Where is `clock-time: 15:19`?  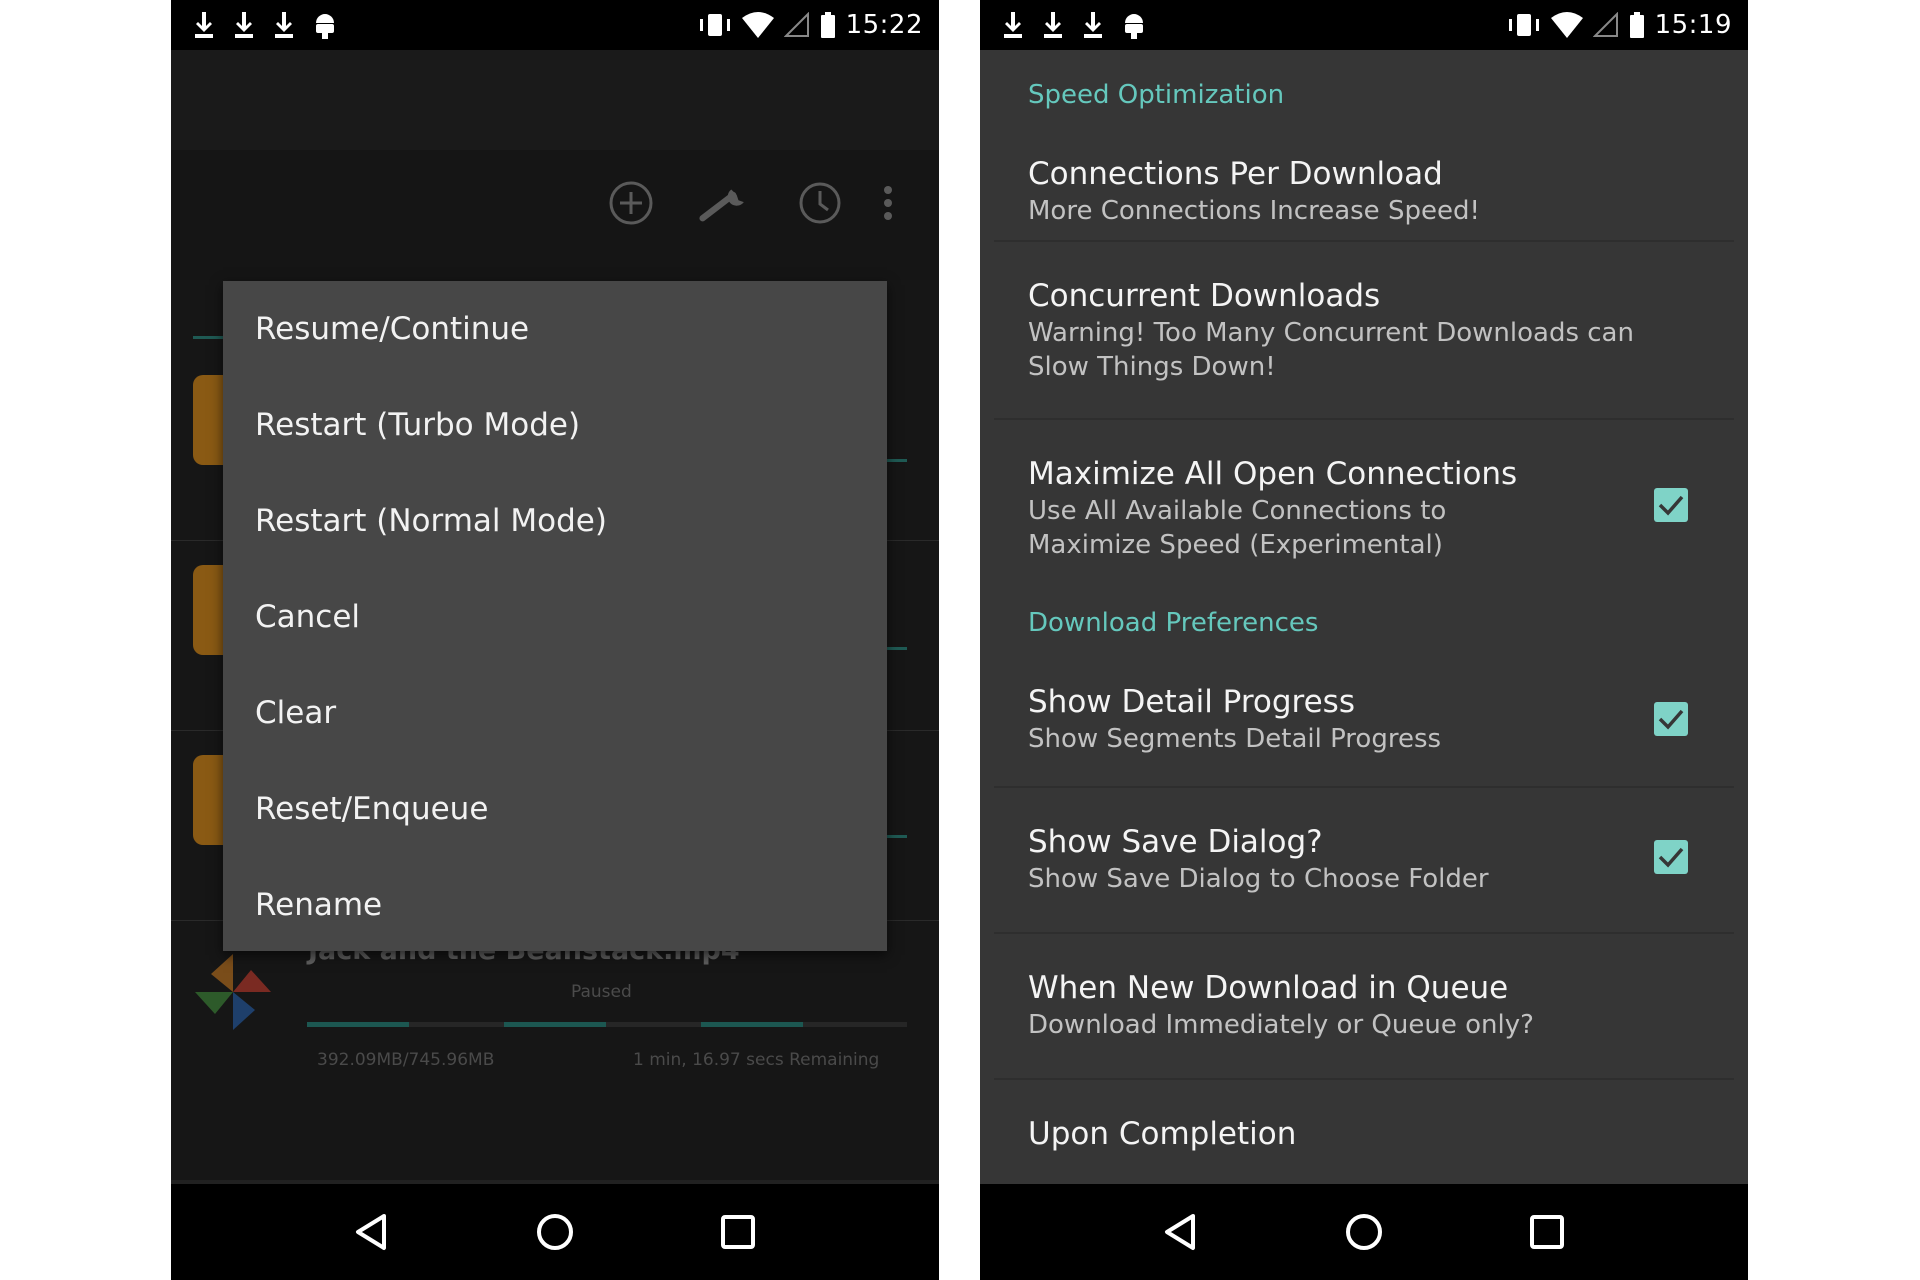
clock-time: 15:19 is located at coordinates (1693, 25).